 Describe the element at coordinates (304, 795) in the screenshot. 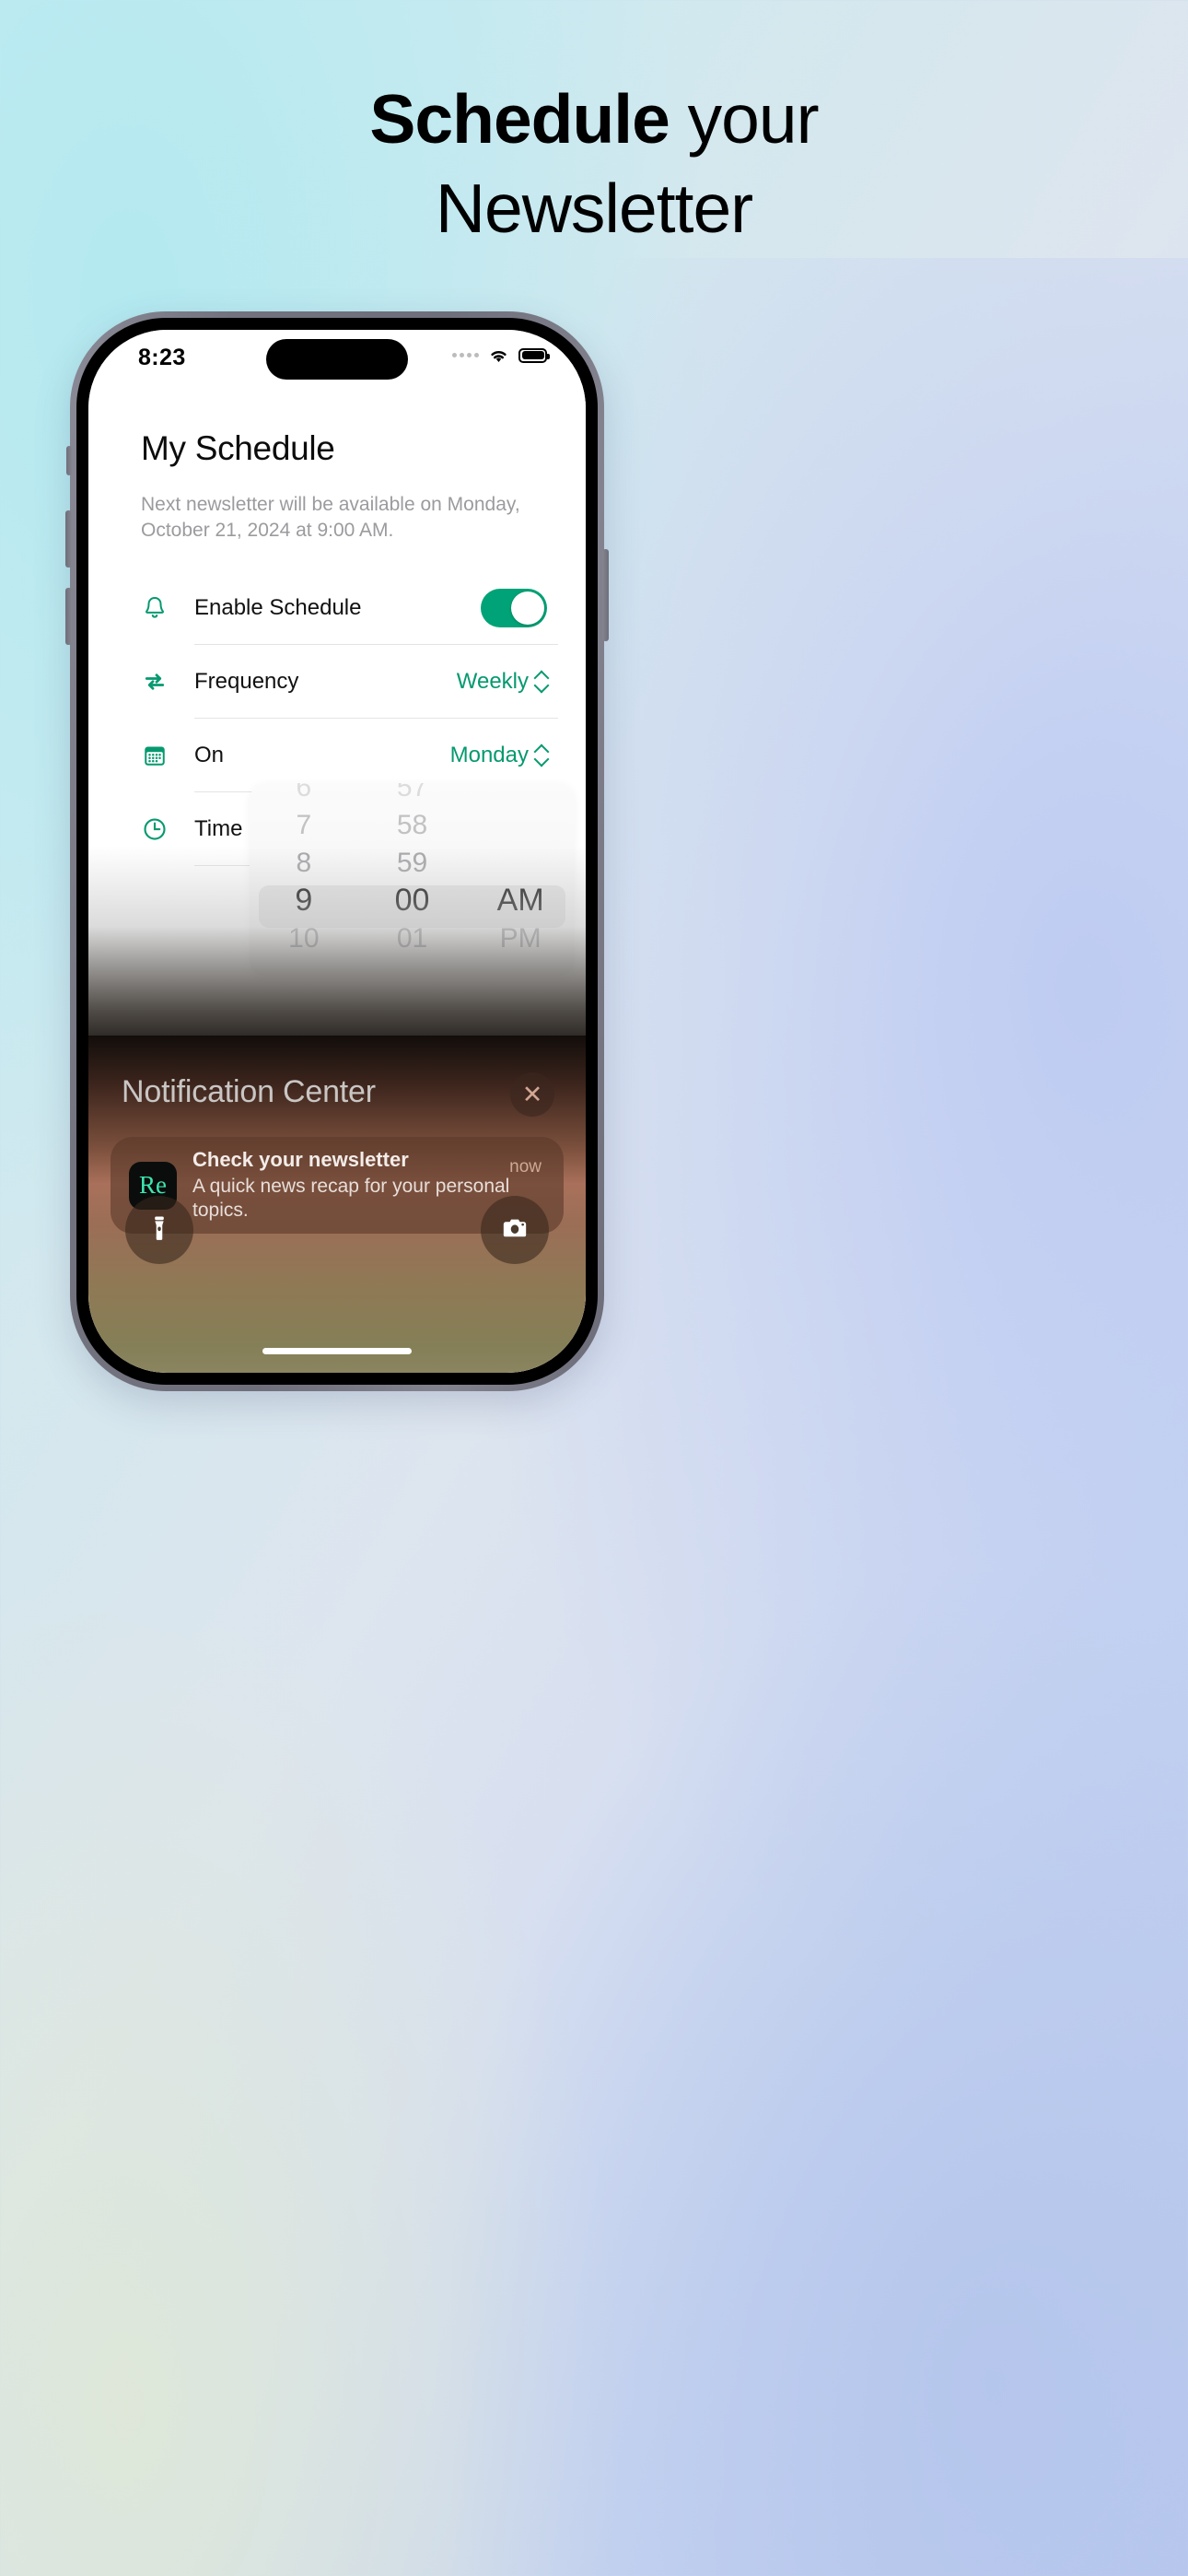

I see `picker-option: 6` at that location.